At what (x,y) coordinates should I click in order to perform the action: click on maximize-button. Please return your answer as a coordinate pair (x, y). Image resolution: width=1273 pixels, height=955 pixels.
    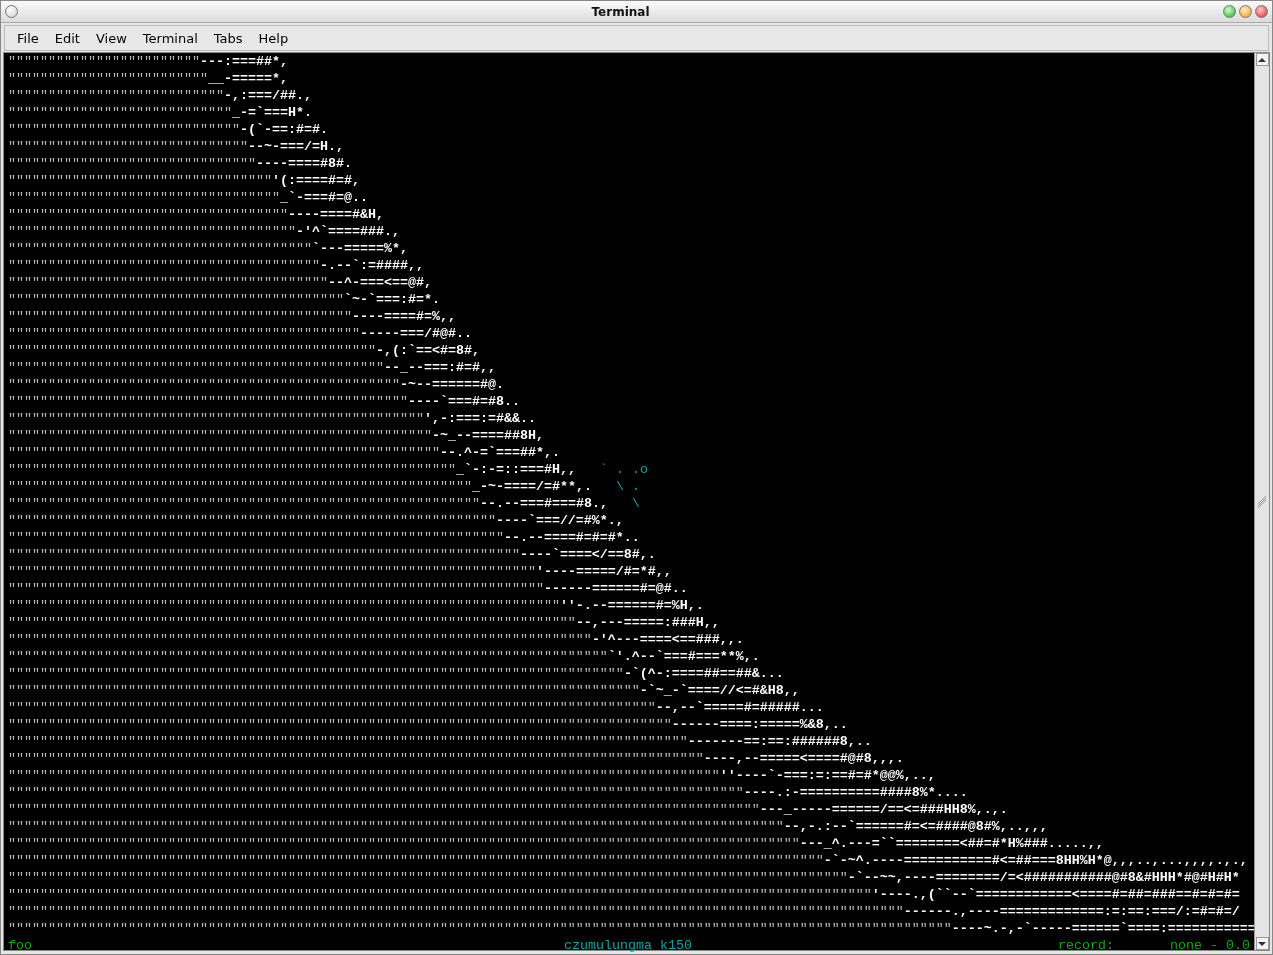
    Looking at the image, I should click on (1229, 11).